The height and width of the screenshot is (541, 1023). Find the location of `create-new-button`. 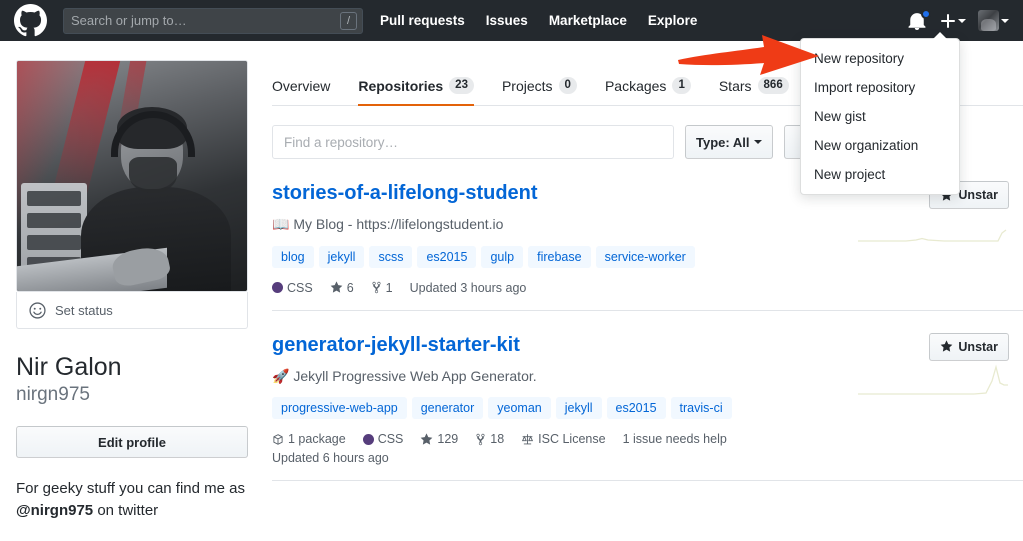

create-new-button is located at coordinates (953, 21).